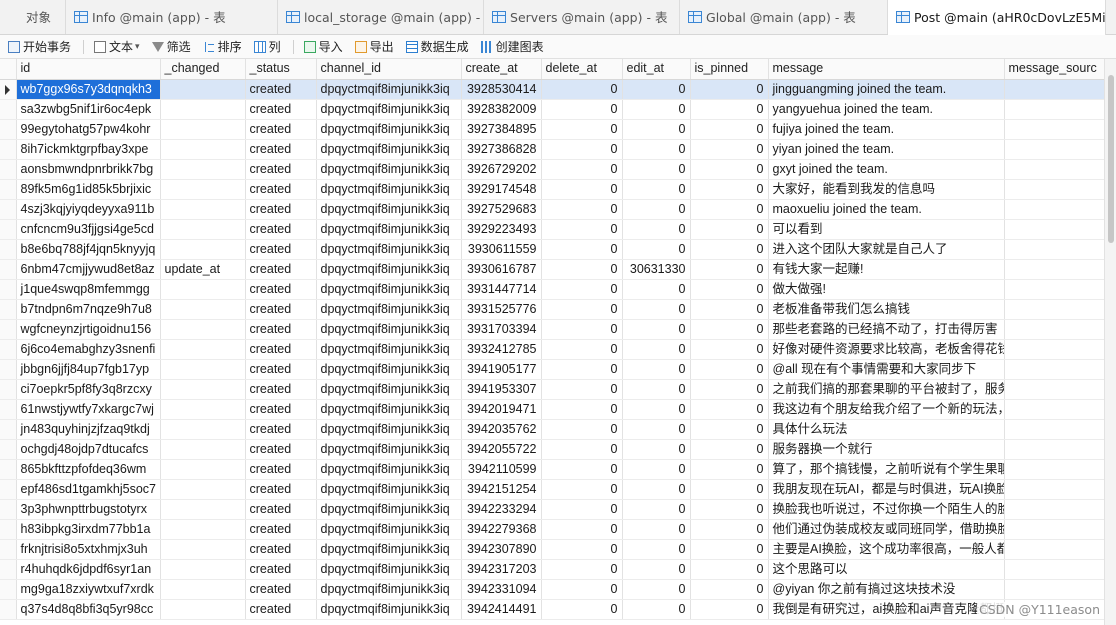  Describe the element at coordinates (886, 169) in the screenshot. I see `cell-message: gxyt joined the team.` at that location.